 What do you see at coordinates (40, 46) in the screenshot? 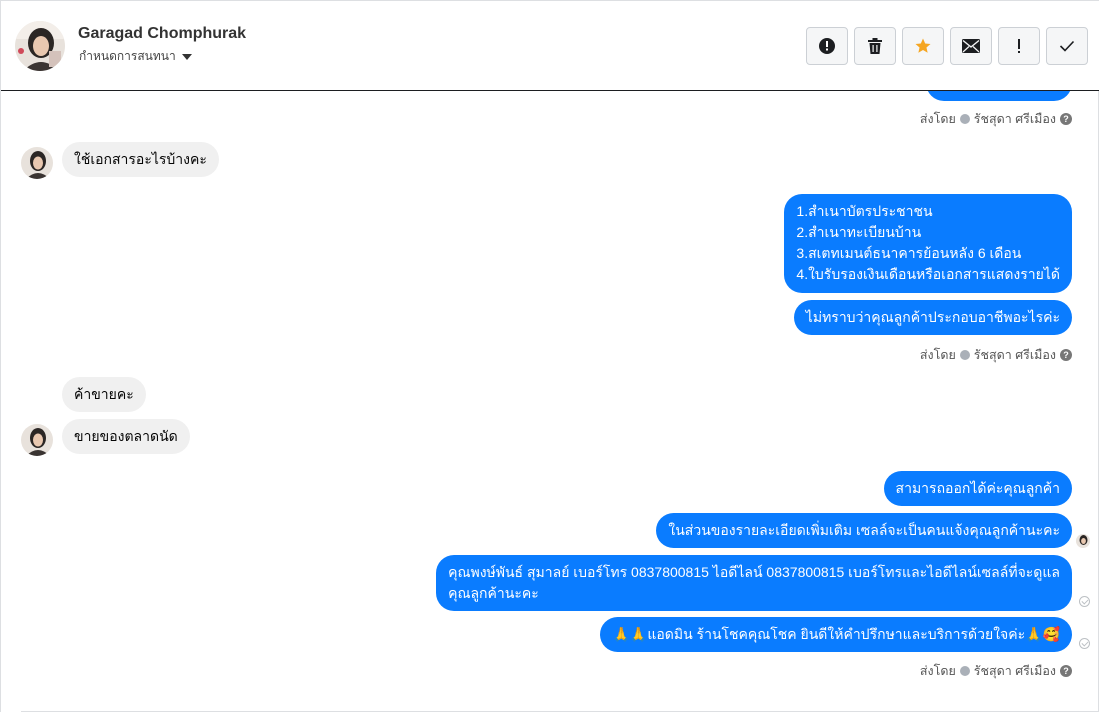
I see `contact-avatar` at bounding box center [40, 46].